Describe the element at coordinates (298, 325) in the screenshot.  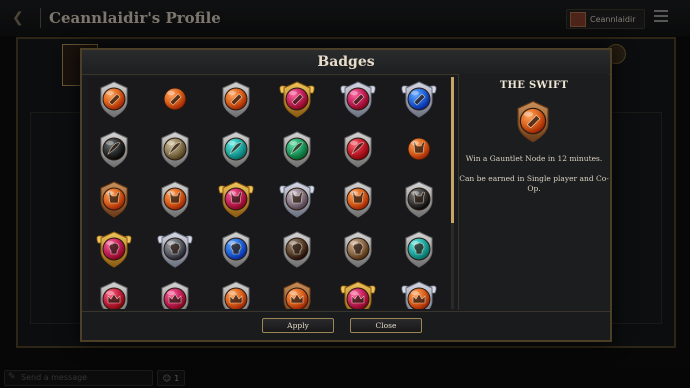
I see `apply-button: Apply` at that location.